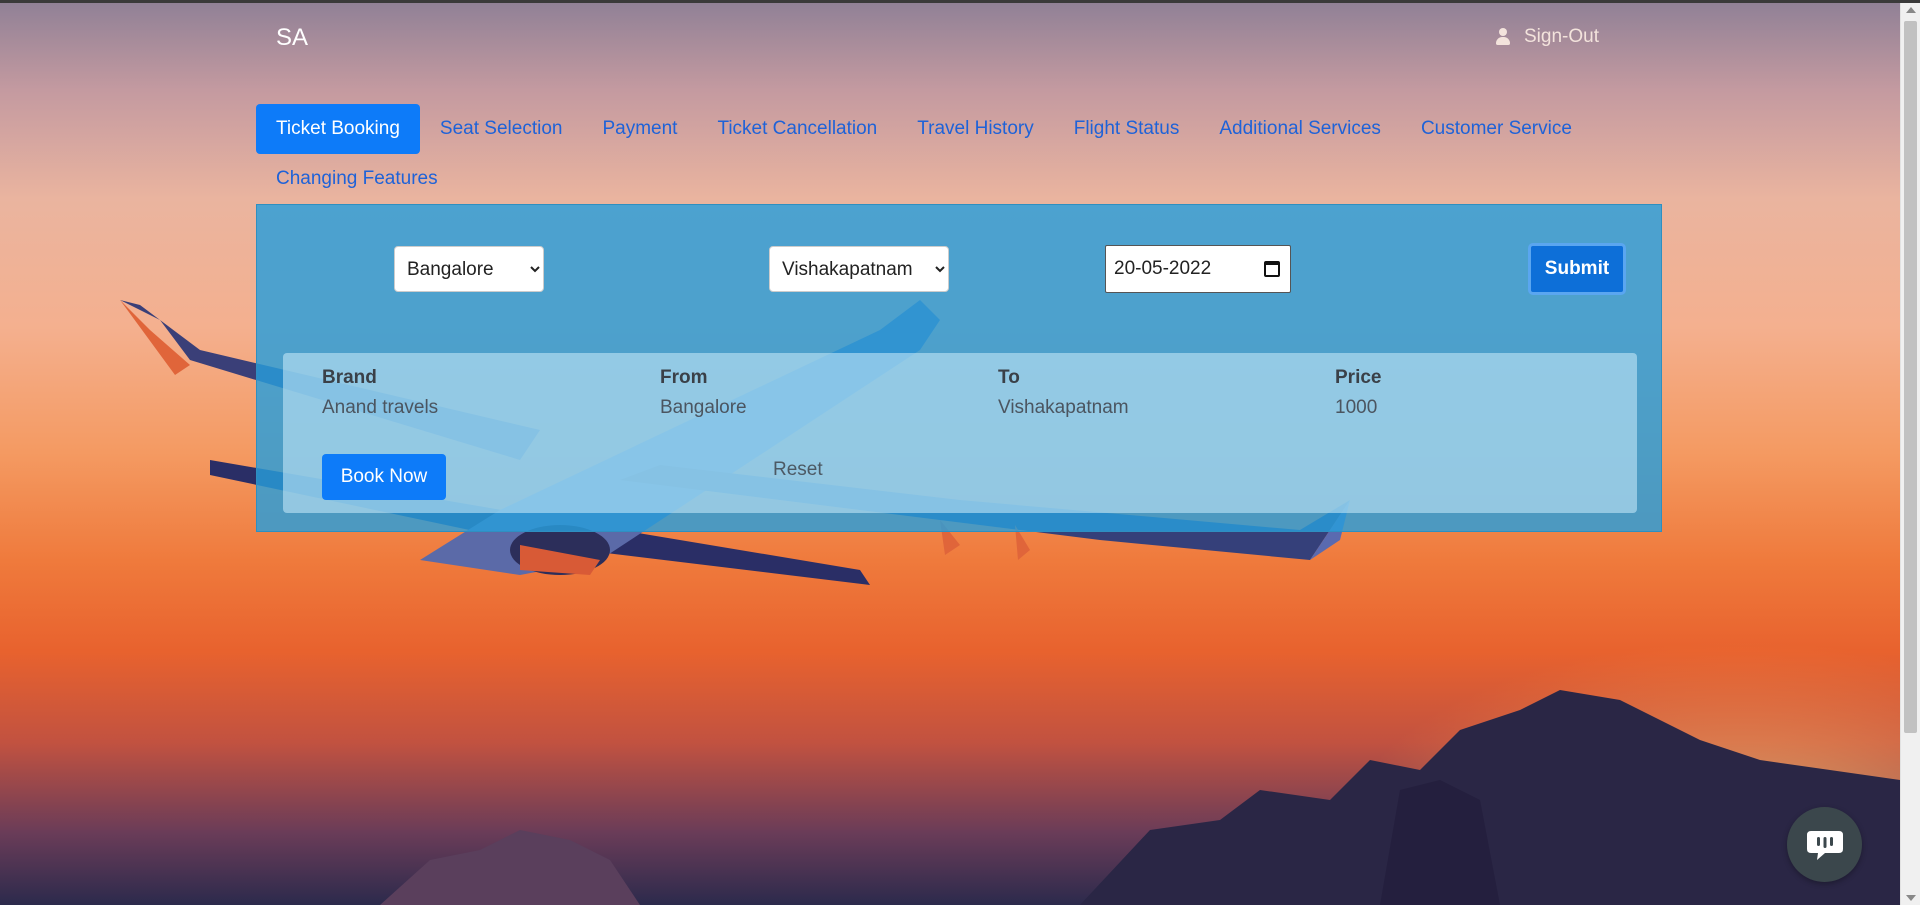  Describe the element at coordinates (703, 393) in the screenshot. I see `from-column: From Bangalore` at that location.